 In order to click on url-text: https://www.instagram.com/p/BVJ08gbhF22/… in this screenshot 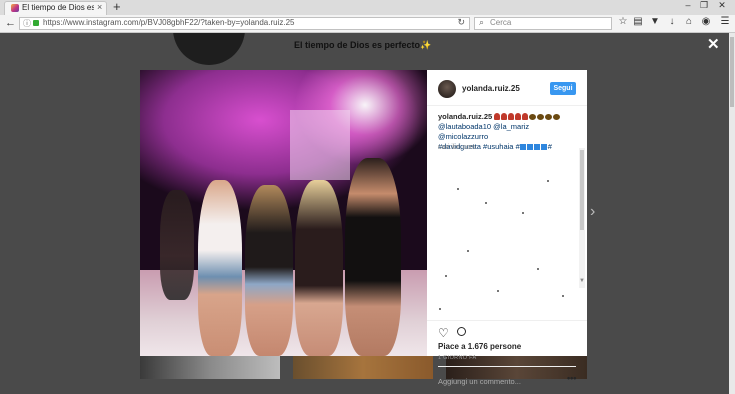, I will do `click(168, 22)`.